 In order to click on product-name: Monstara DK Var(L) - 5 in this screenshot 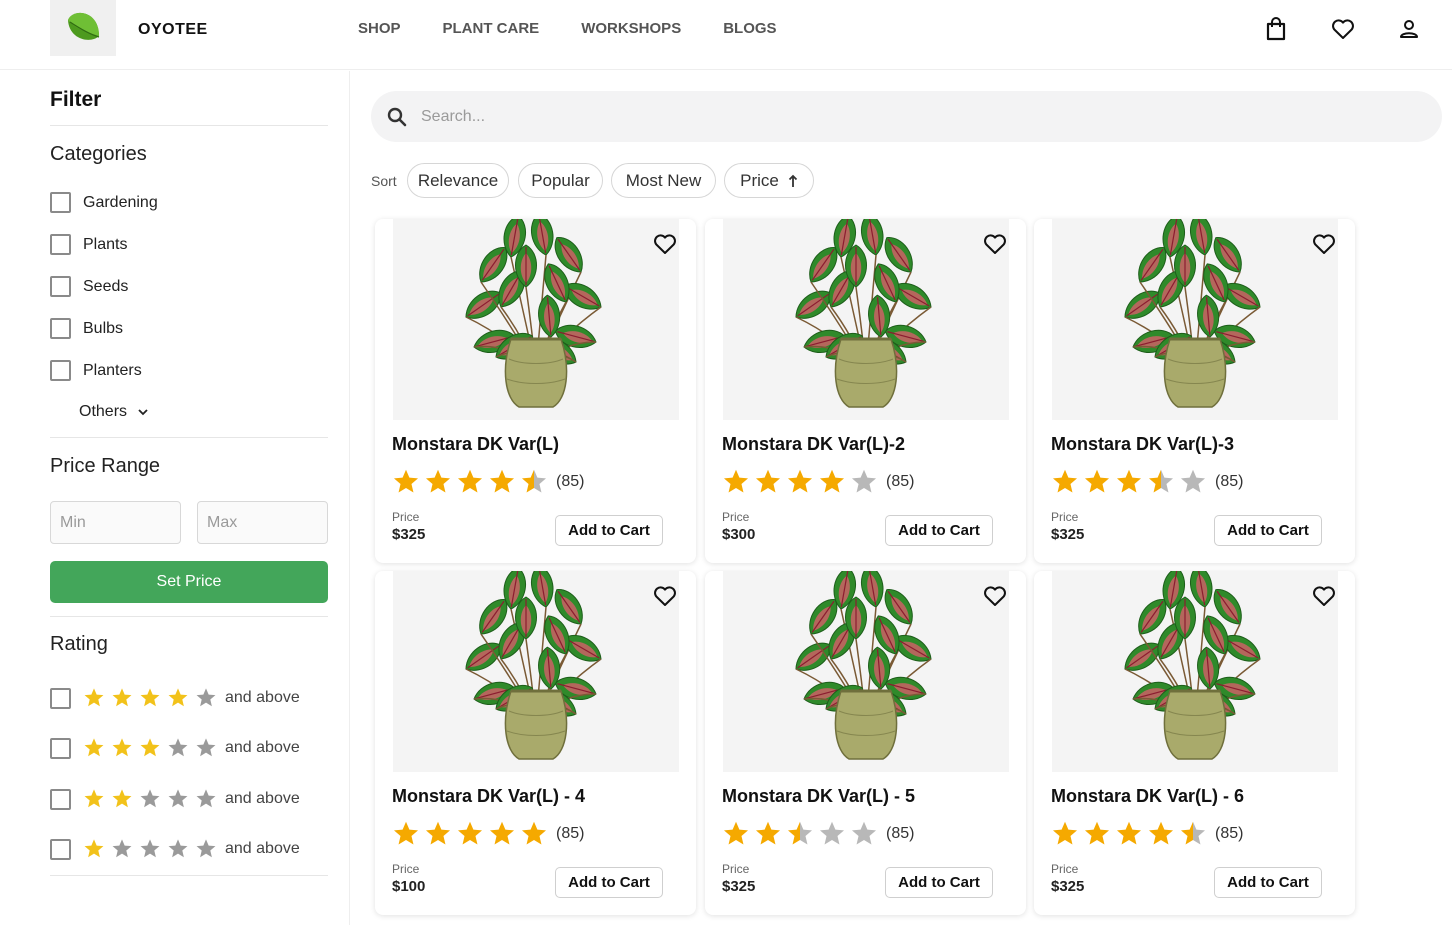, I will do `click(818, 796)`.